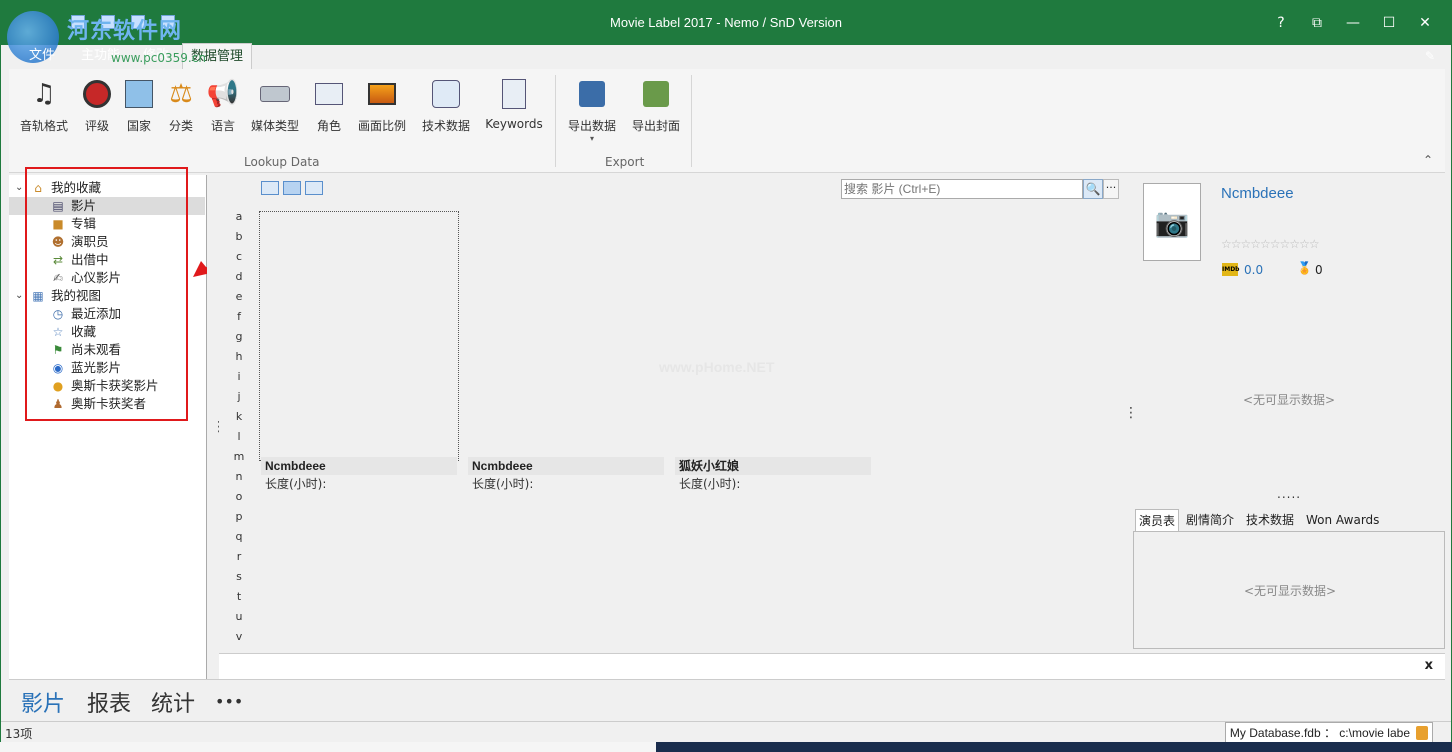 The width and height of the screenshot is (1452, 752). What do you see at coordinates (239, 597) in the screenshot?
I see `alpha-letter: t` at bounding box center [239, 597].